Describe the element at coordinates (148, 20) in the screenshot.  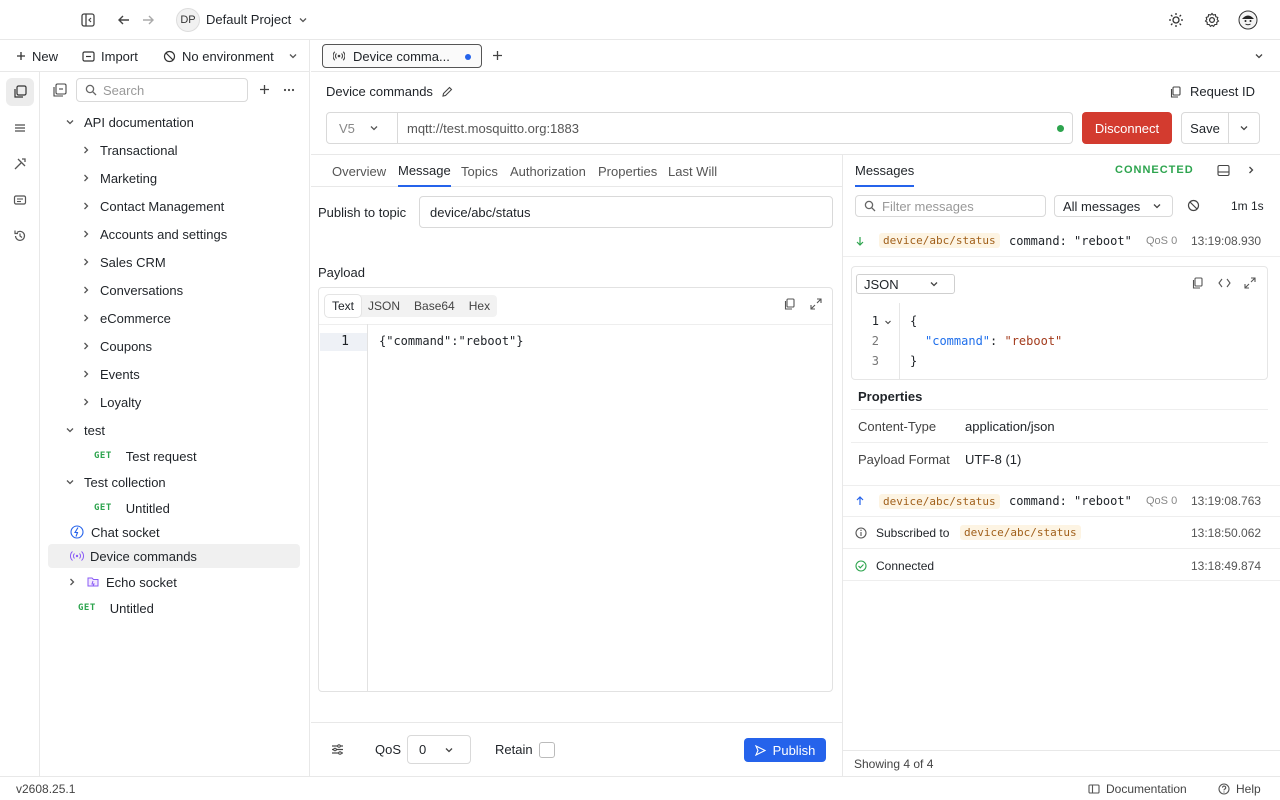
I see `forward-arrow-icon` at that location.